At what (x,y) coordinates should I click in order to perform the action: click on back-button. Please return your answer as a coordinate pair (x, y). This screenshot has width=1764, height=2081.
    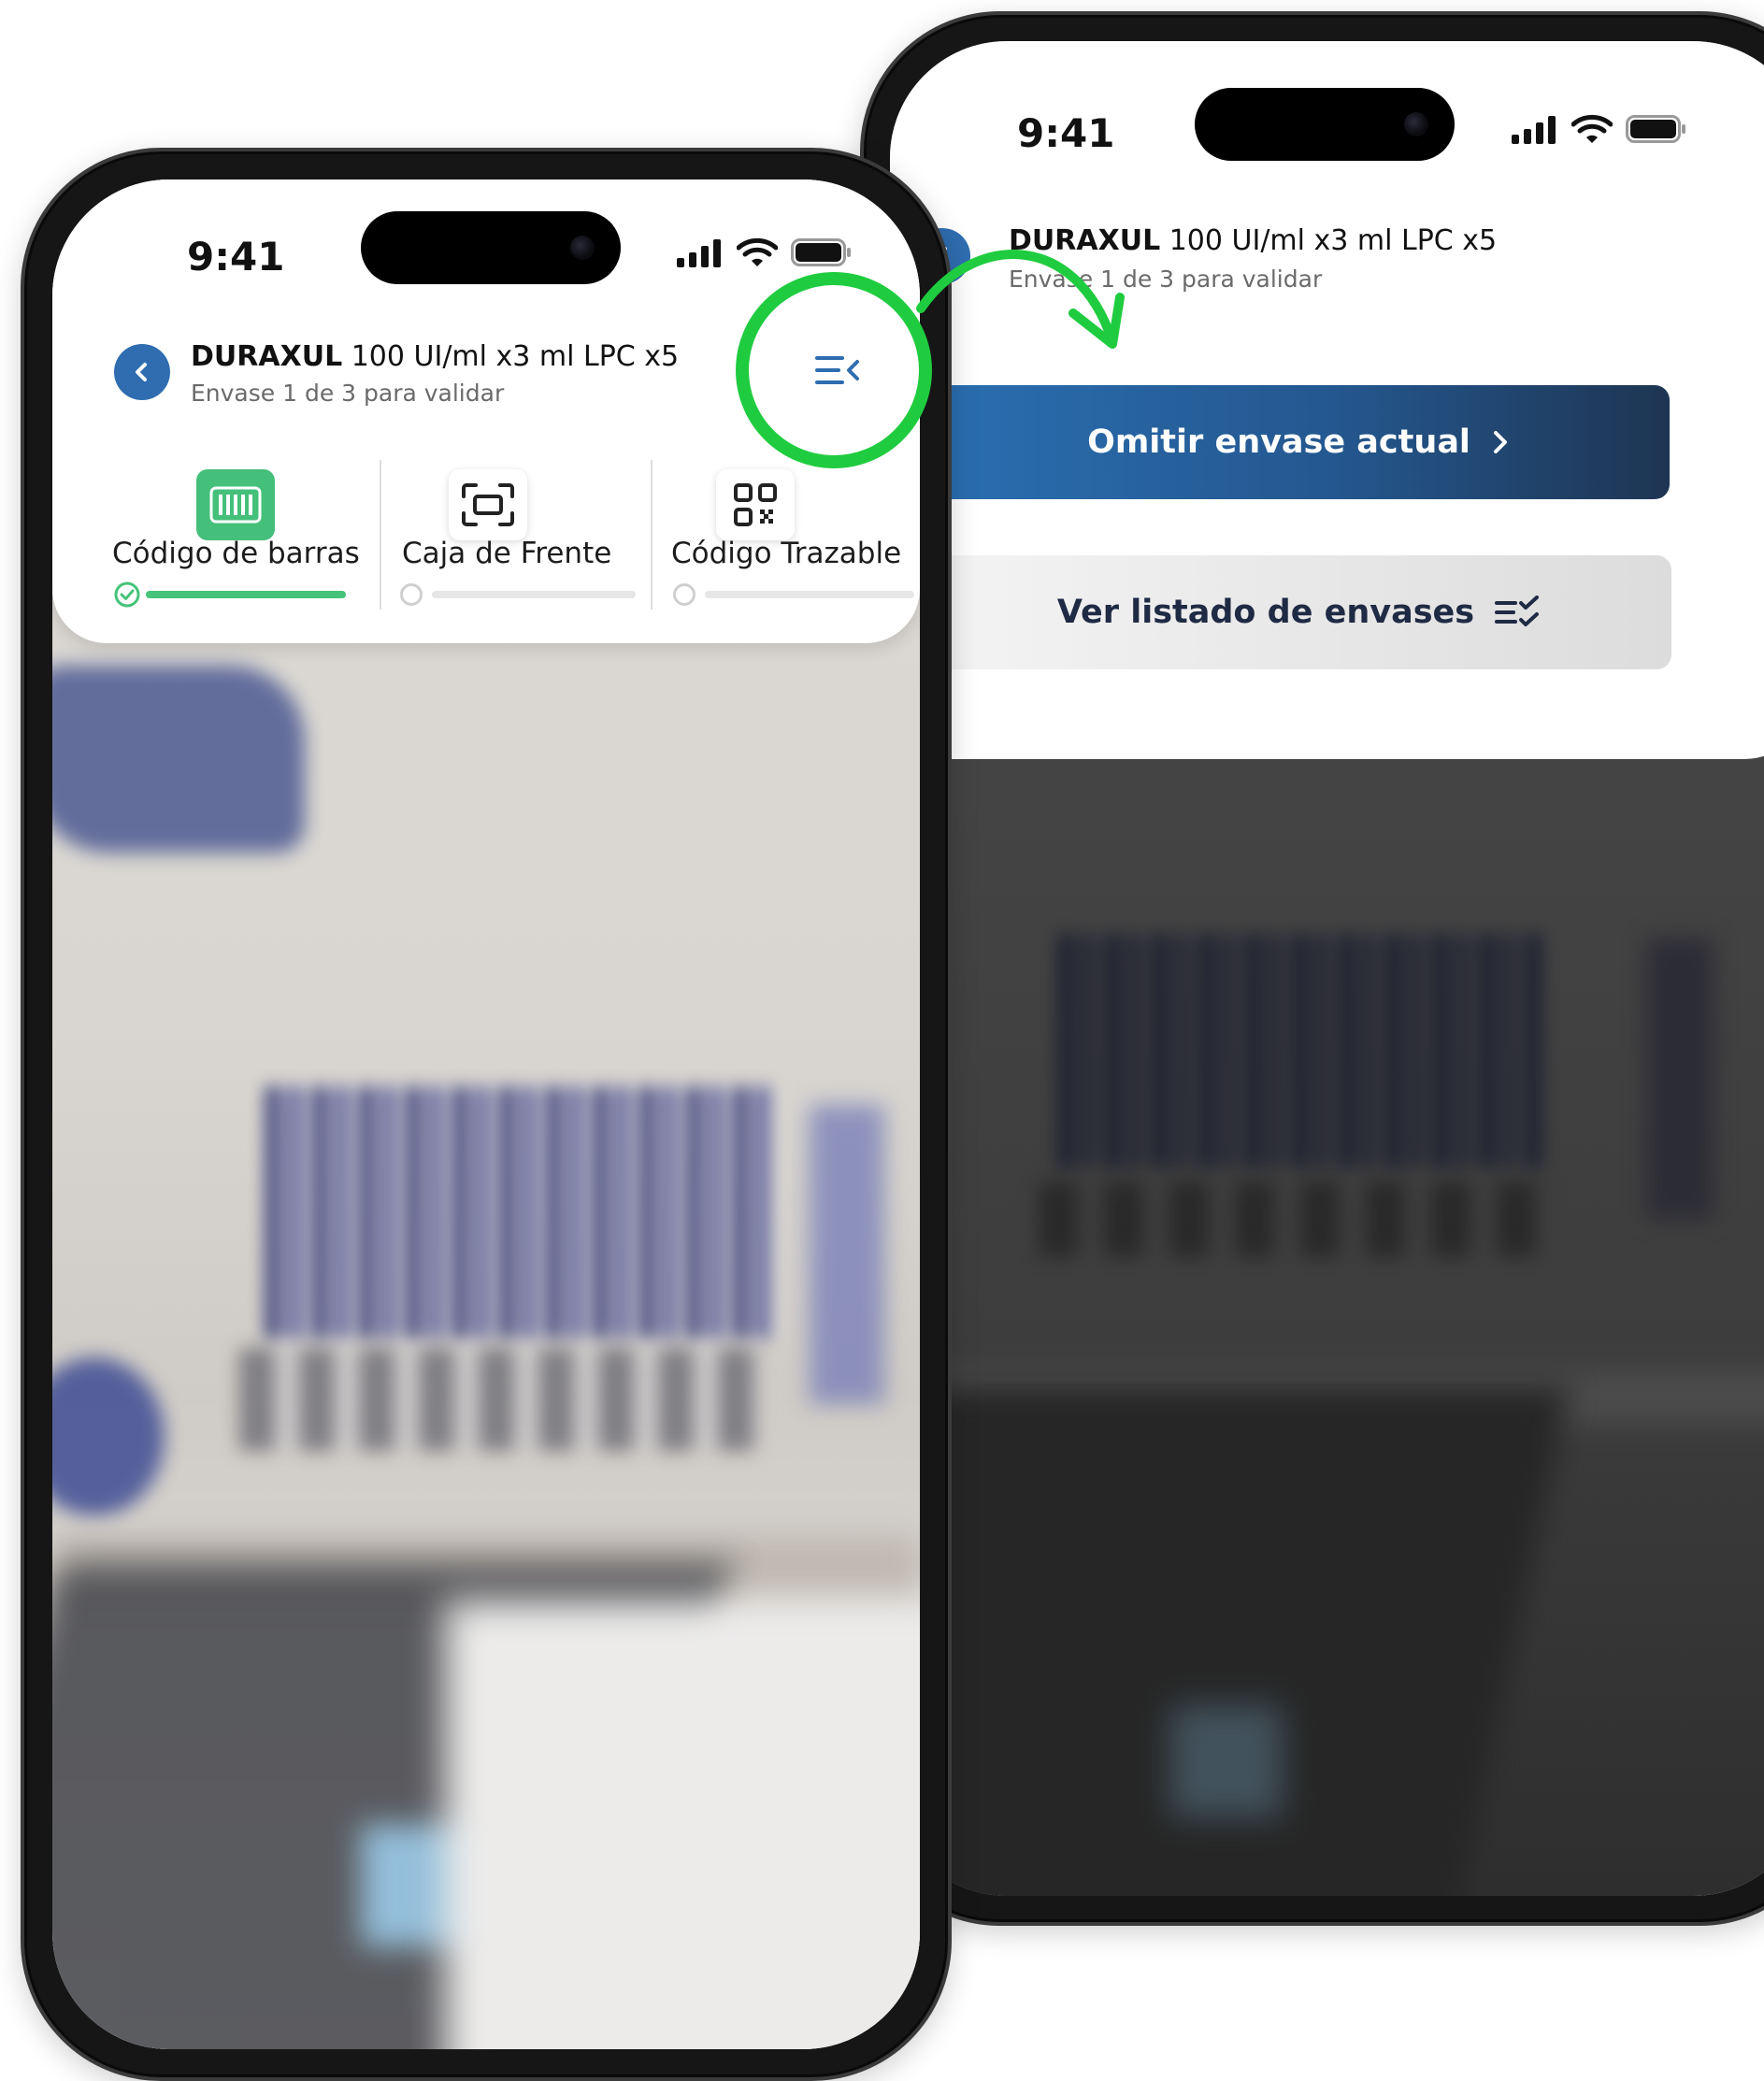
    Looking at the image, I should click on (142, 372).